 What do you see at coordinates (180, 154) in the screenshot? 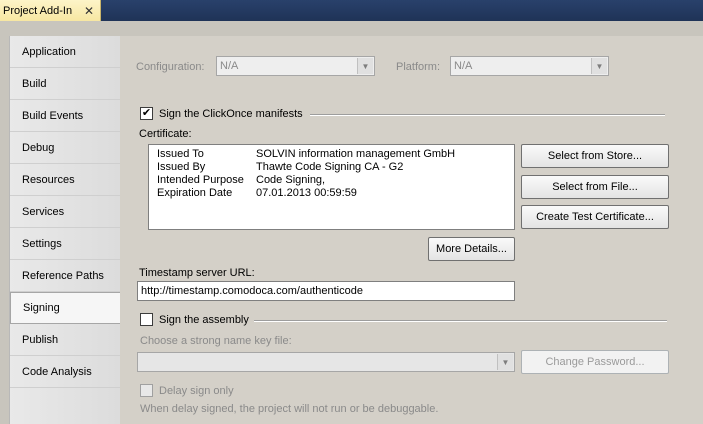
I see `cert-key: Issued To` at bounding box center [180, 154].